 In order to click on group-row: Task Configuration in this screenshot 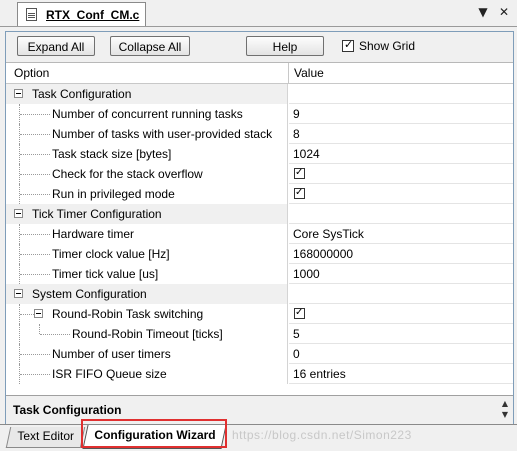, I will do `click(259, 94)`.